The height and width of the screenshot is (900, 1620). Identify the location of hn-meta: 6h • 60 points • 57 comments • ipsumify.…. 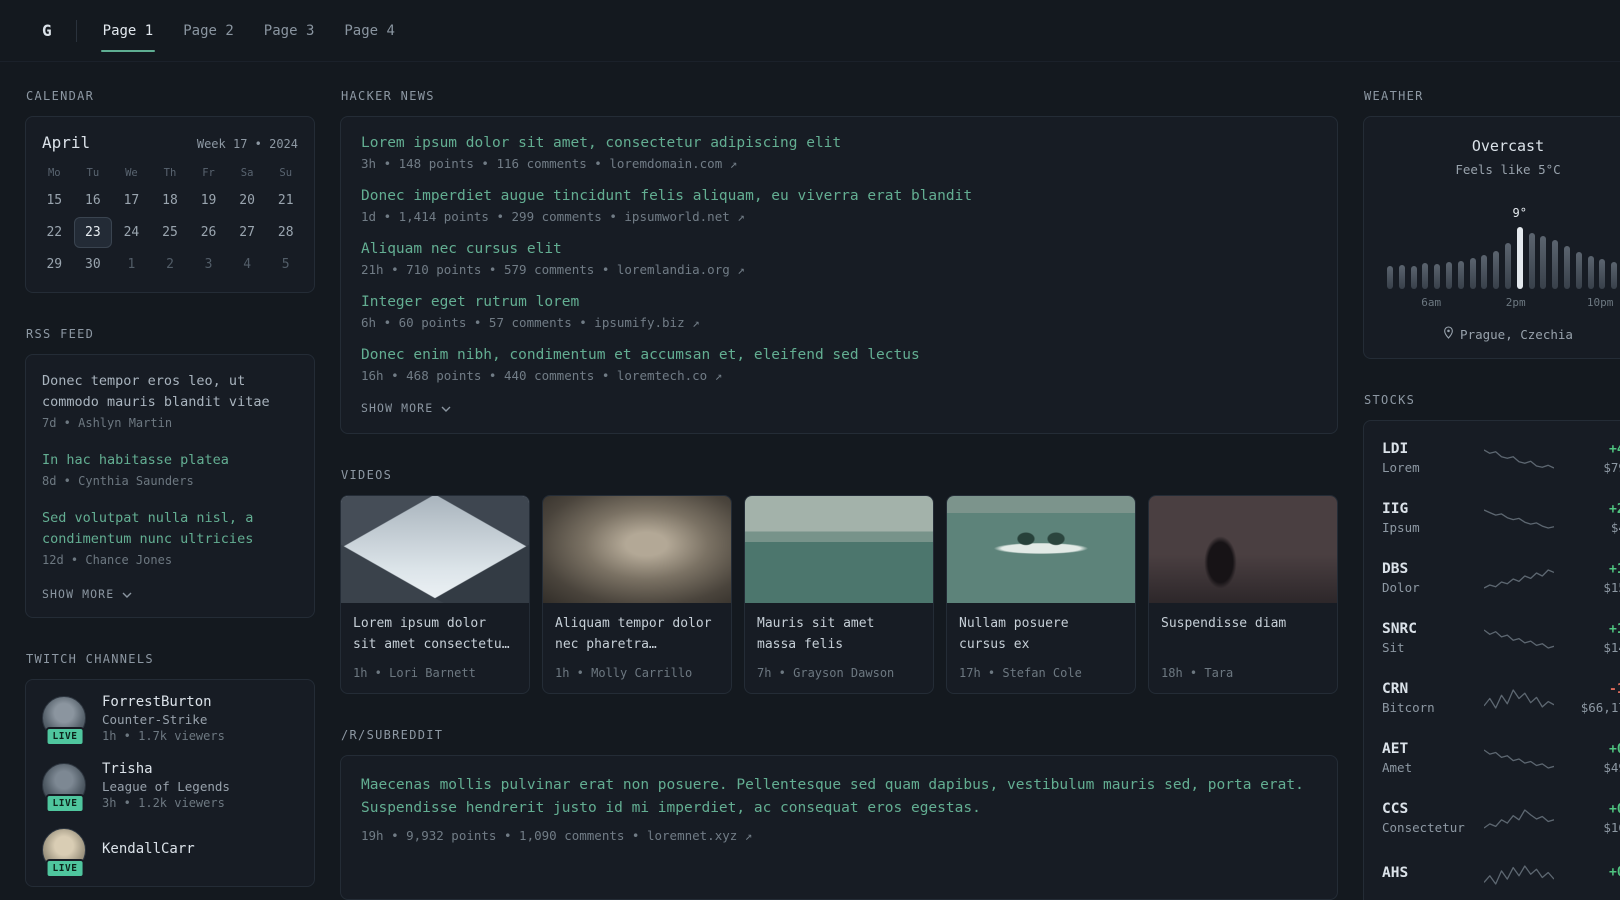
(839, 322).